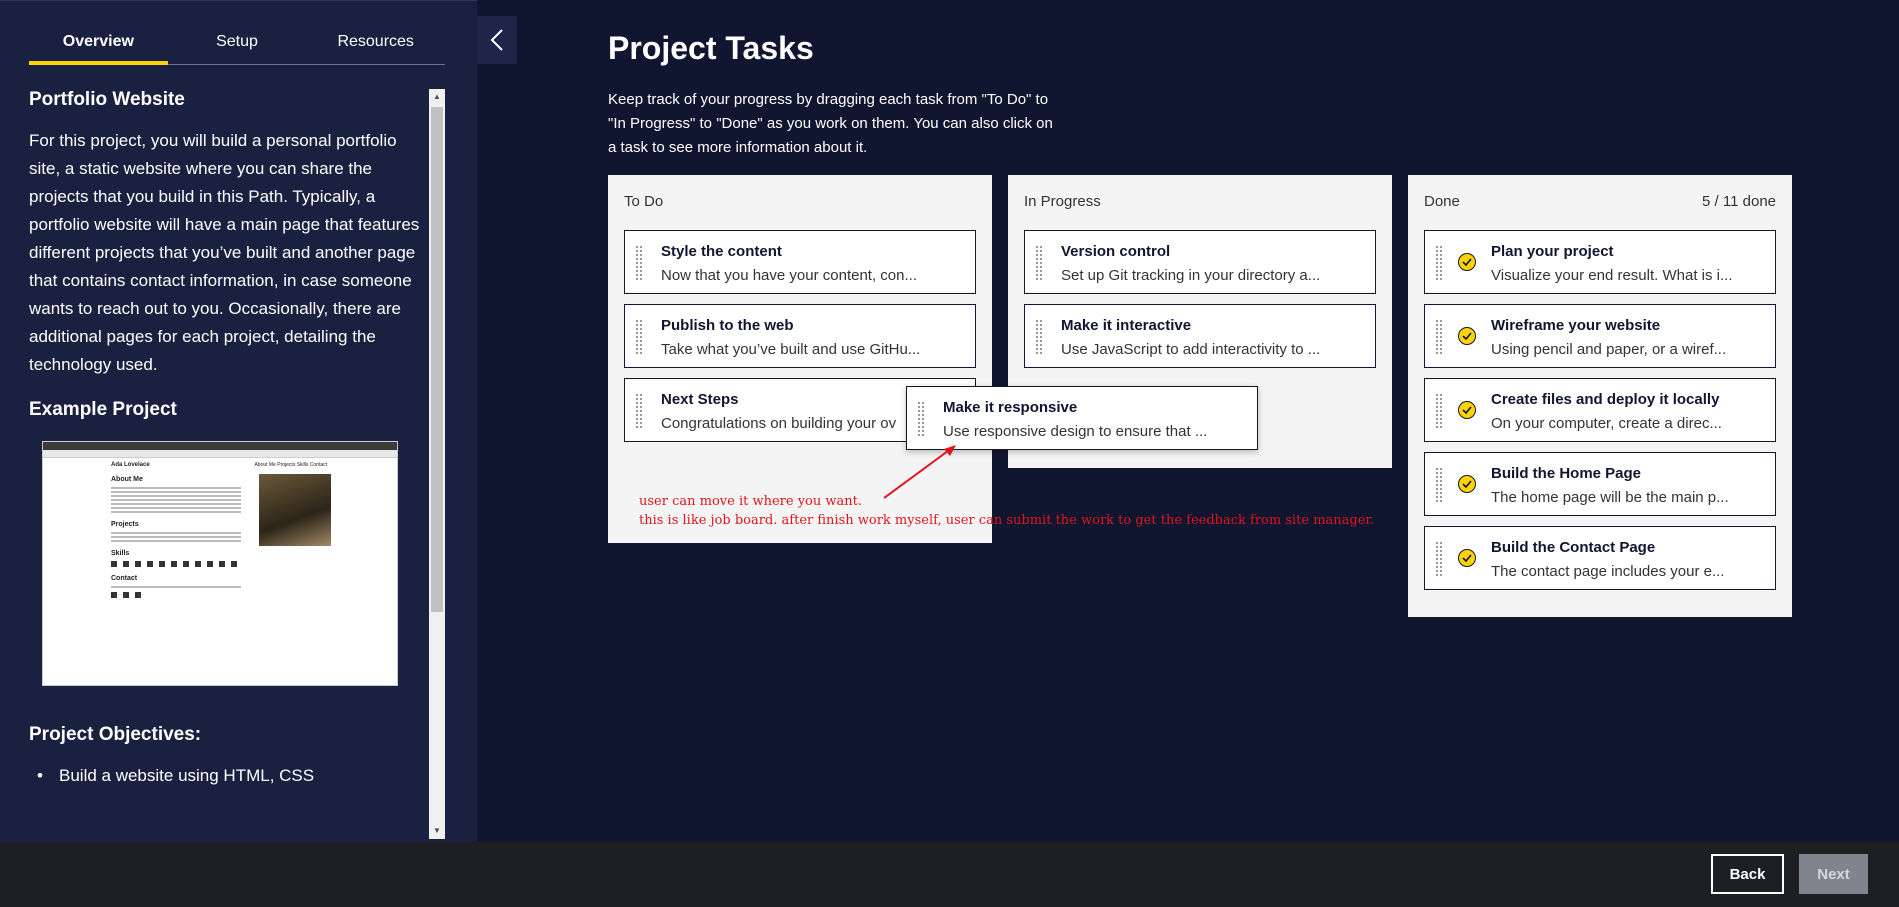 The image size is (1899, 907). What do you see at coordinates (220, 446) in the screenshot?
I see `browser-titlebar` at bounding box center [220, 446].